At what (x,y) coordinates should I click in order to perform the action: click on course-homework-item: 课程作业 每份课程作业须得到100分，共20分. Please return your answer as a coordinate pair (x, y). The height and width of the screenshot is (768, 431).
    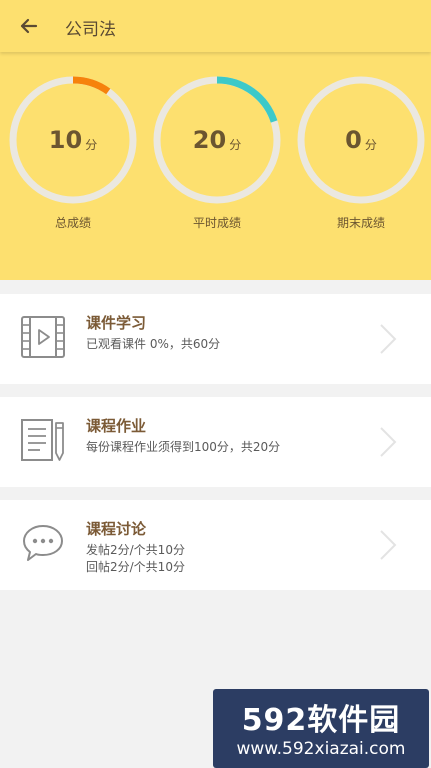
    Looking at the image, I should click on (215, 442).